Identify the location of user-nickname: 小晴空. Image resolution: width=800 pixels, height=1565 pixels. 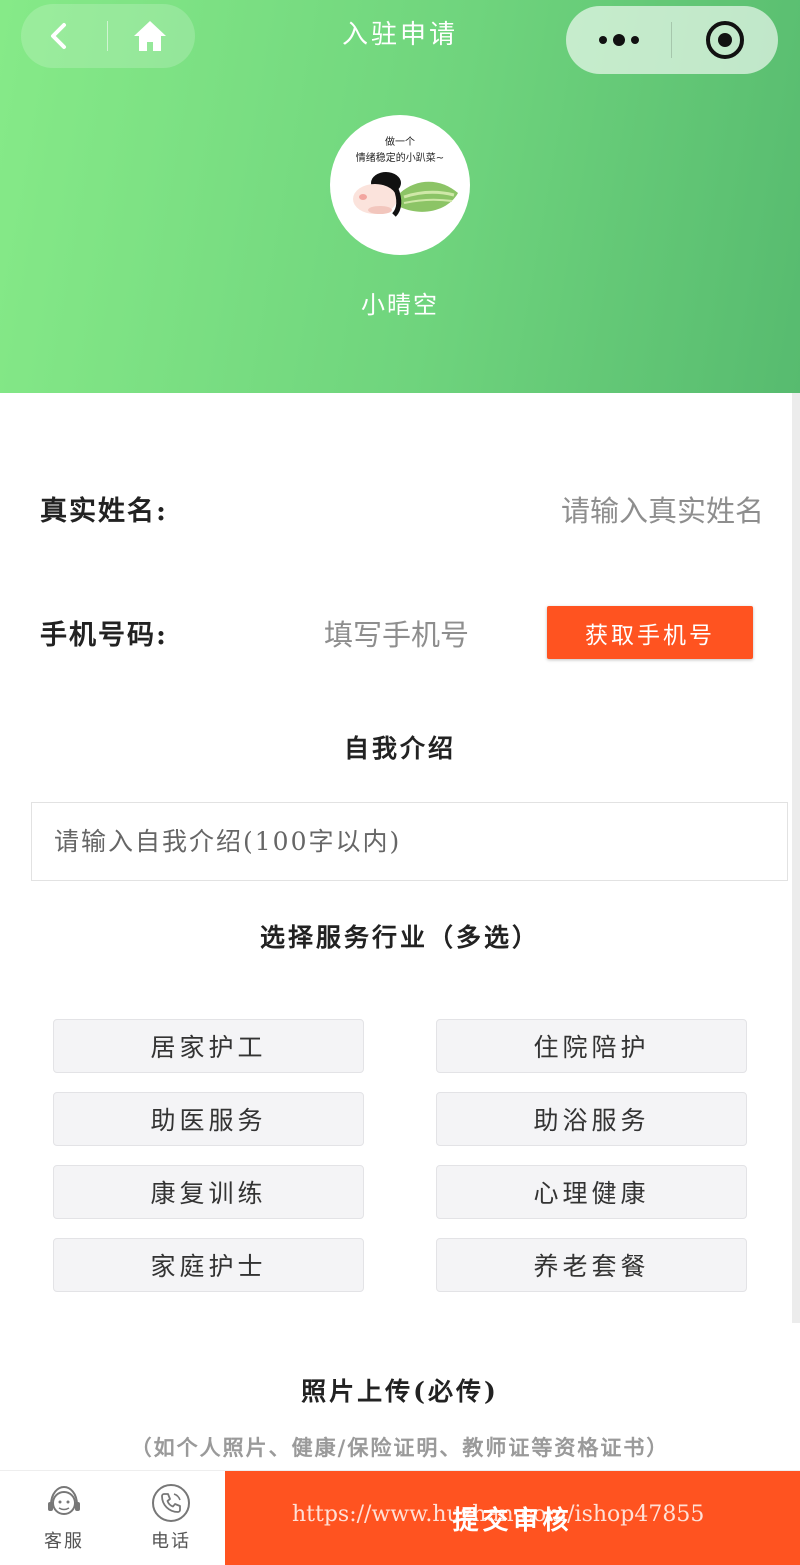
(400, 305).